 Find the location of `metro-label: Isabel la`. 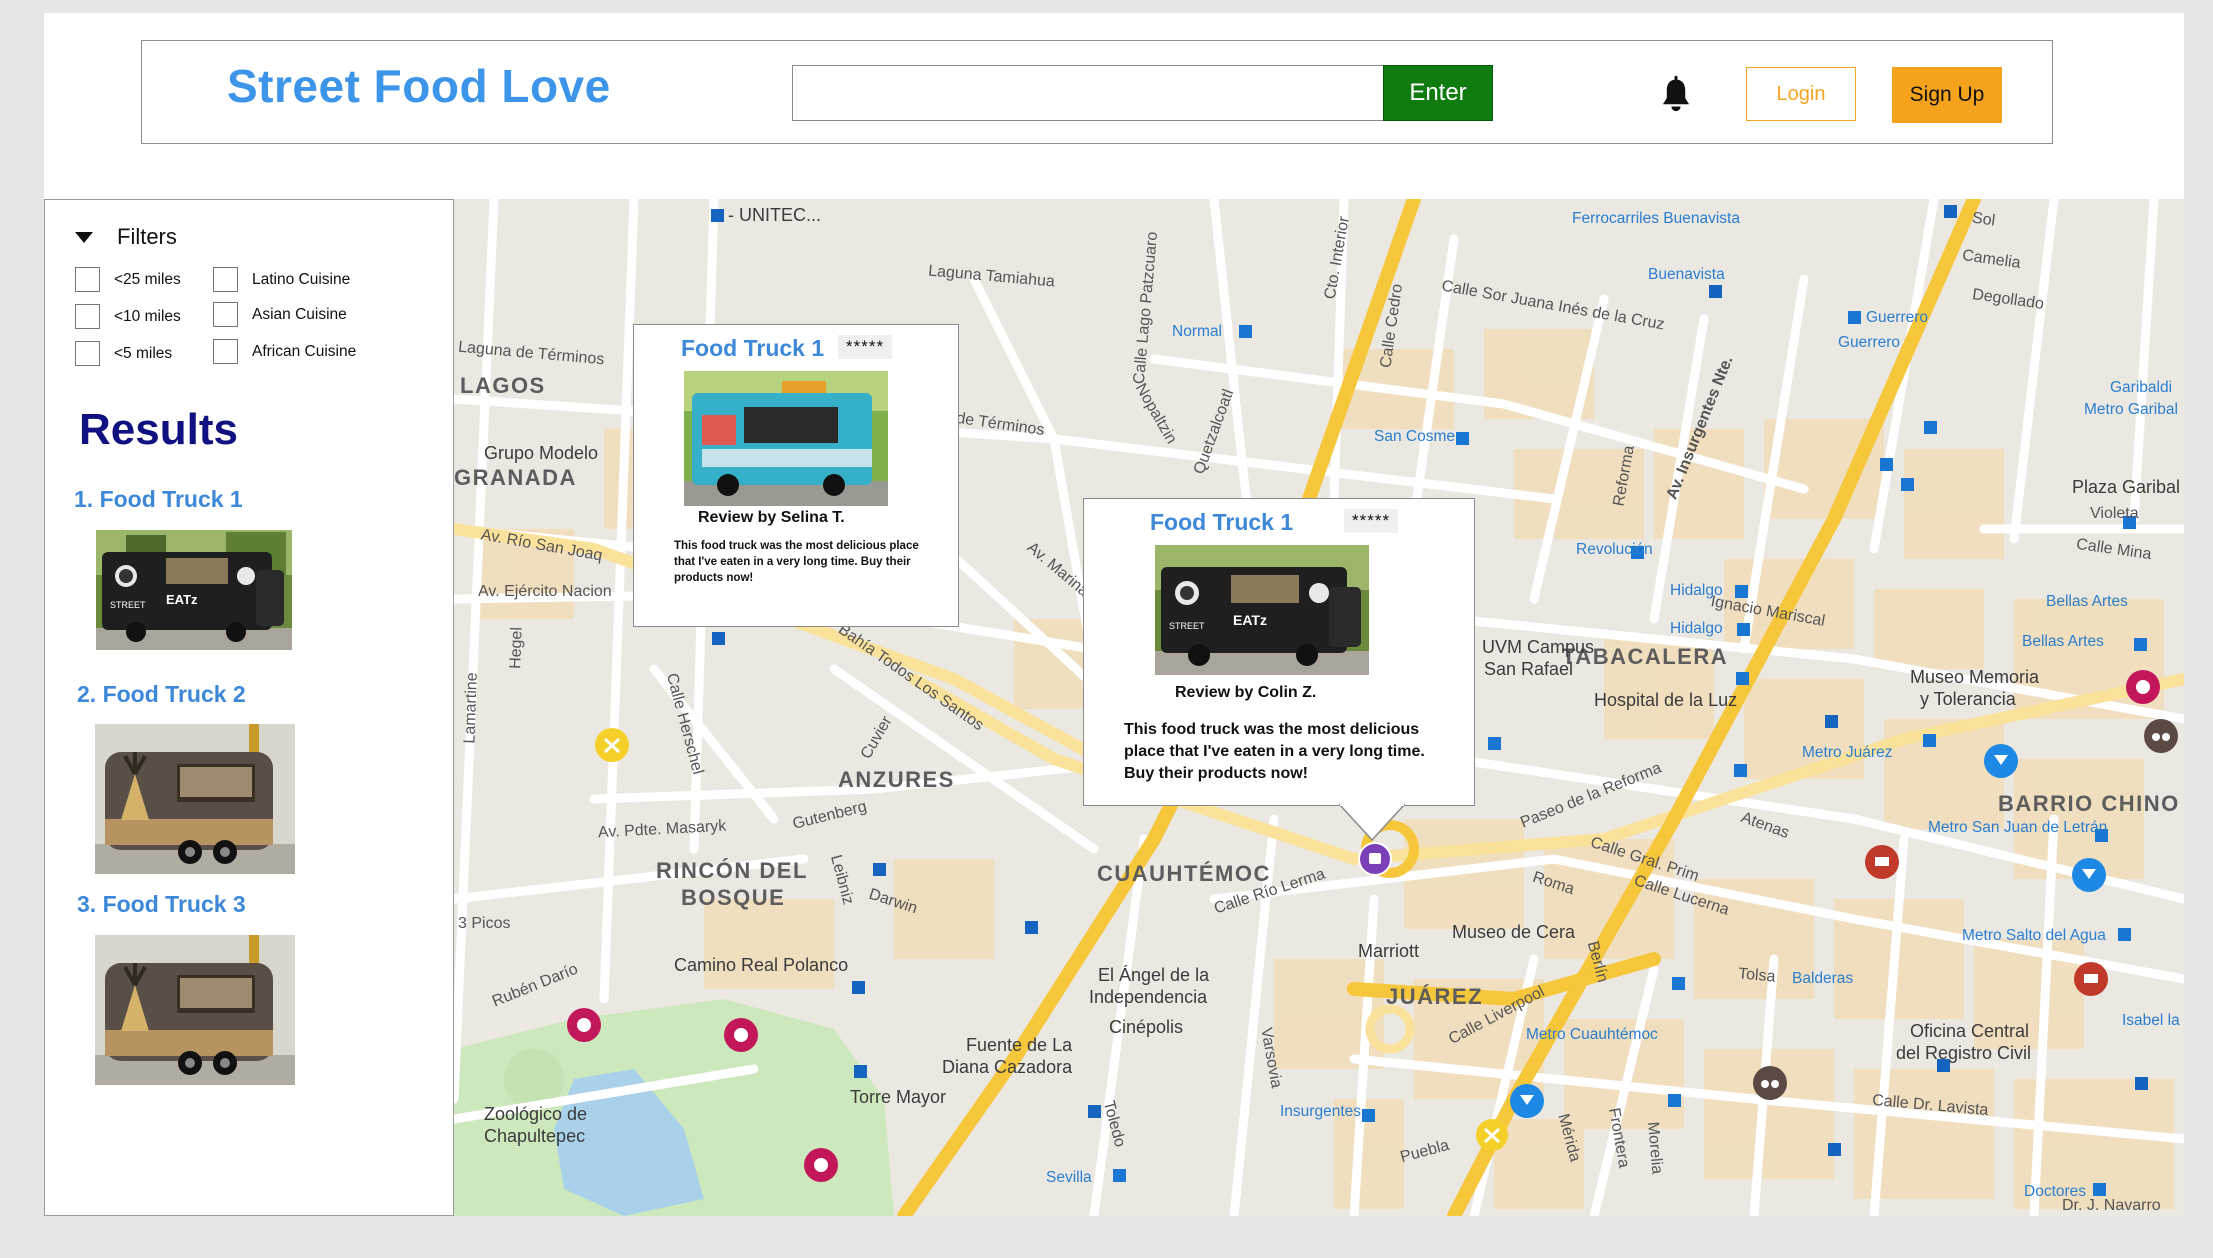

metro-label: Isabel la is located at coordinates (2151, 1020).